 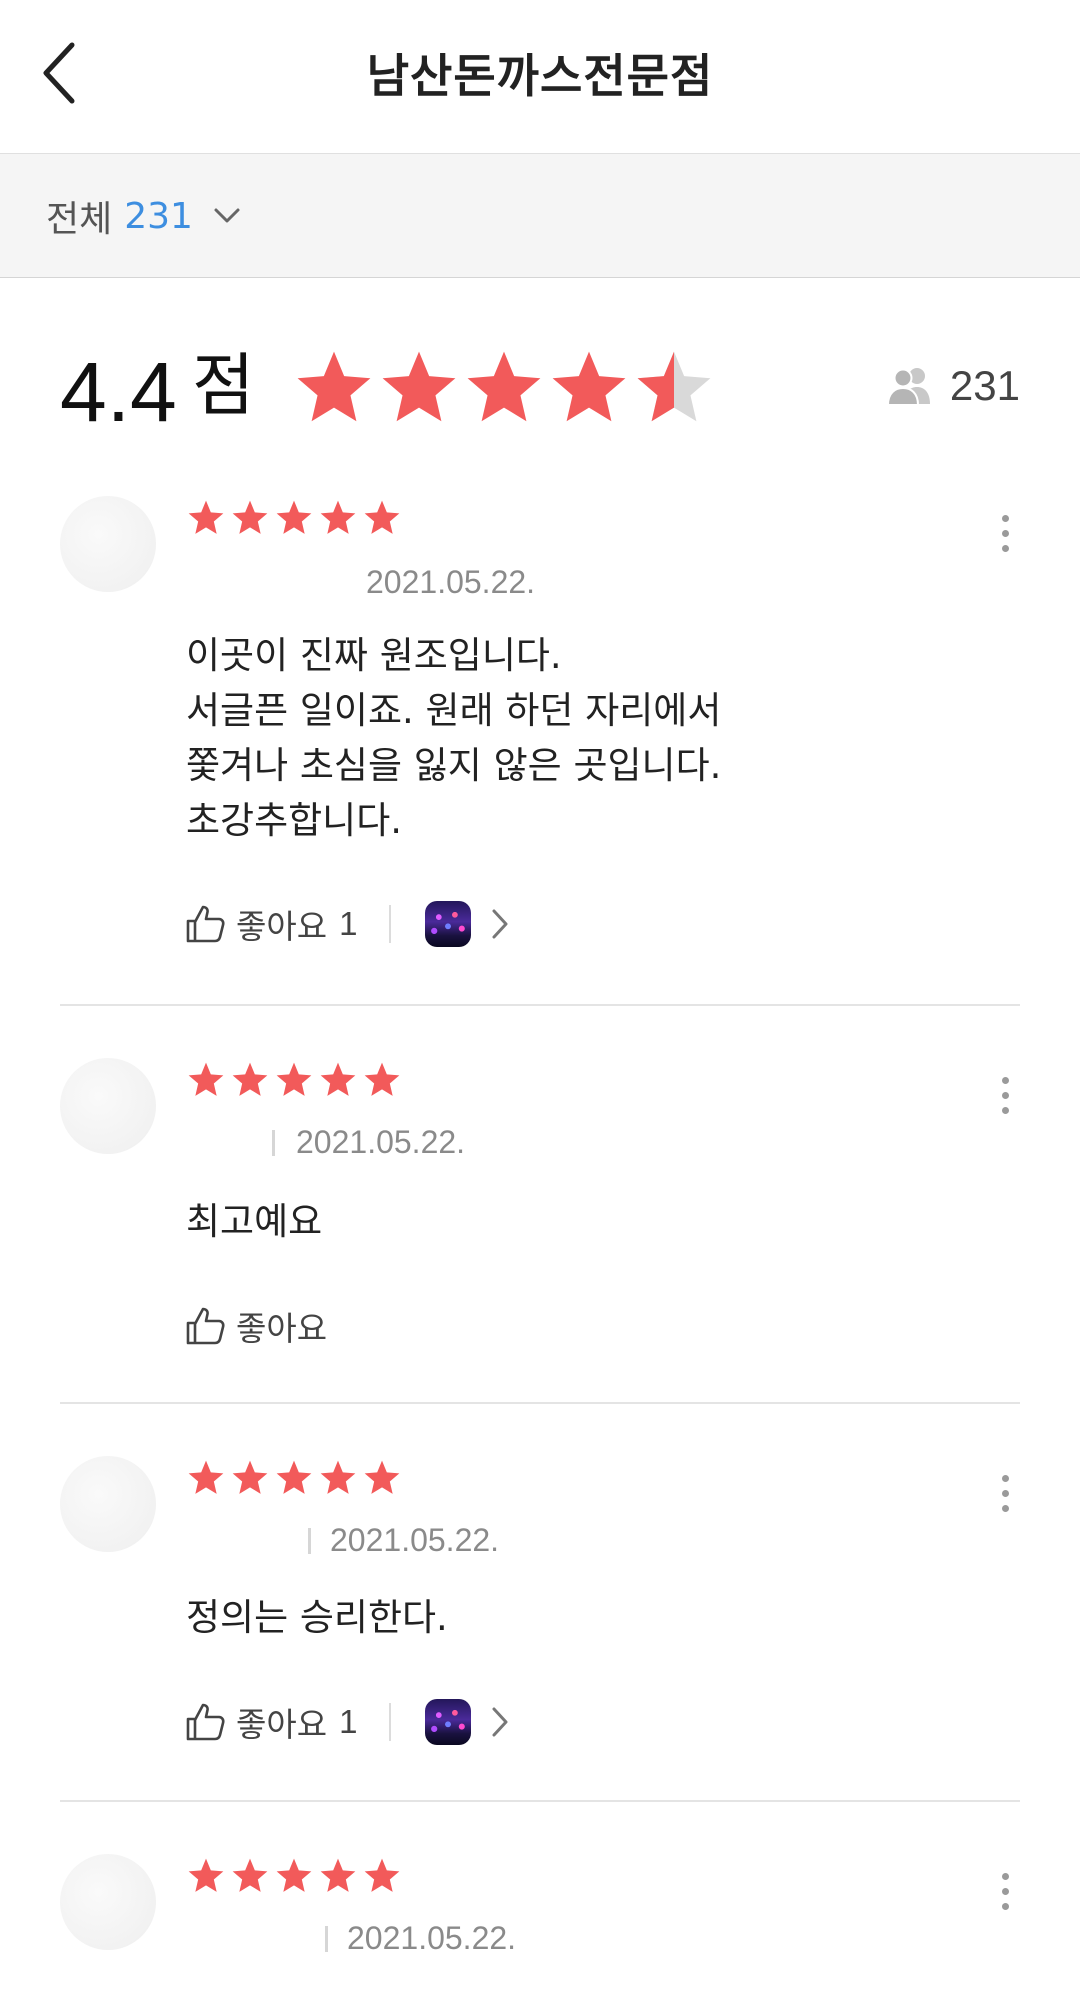 What do you see at coordinates (454, 765) in the screenshot?
I see `review-text-line: 쫓겨나 초심을 잃지 않은 곳입니다.` at bounding box center [454, 765].